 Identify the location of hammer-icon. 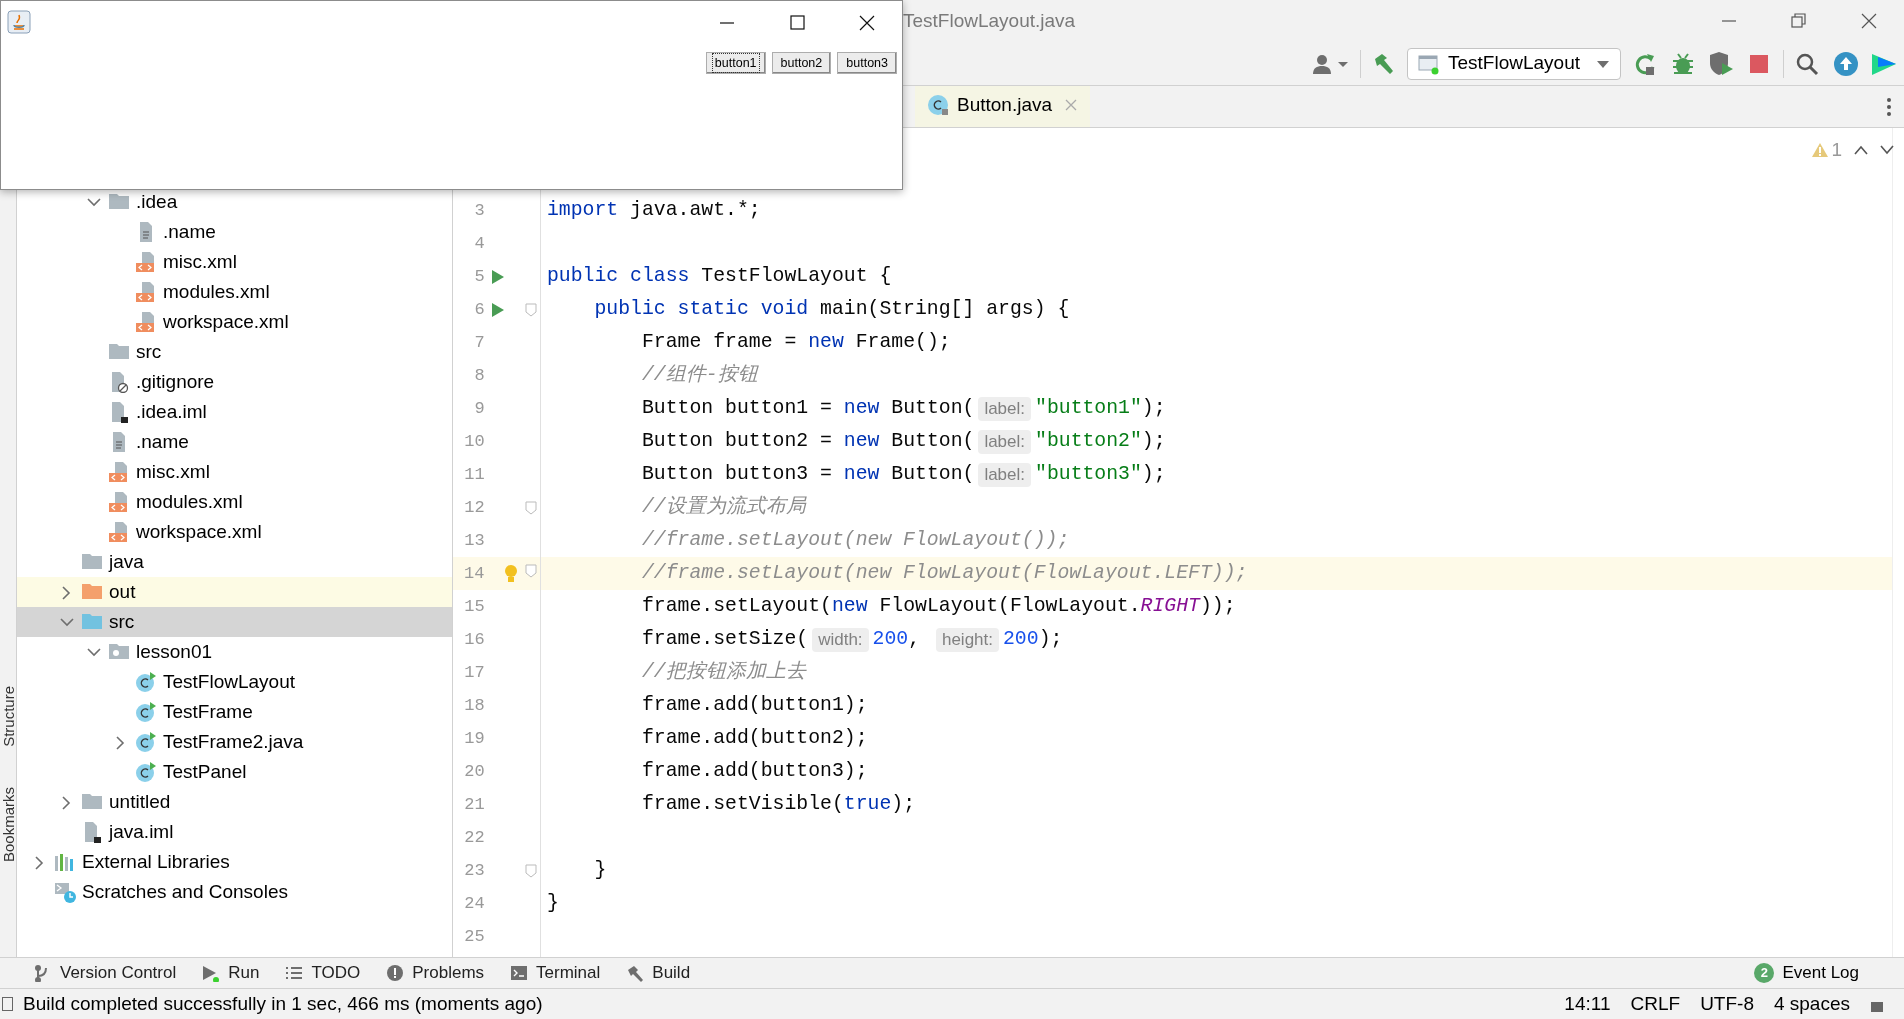
(635, 973).